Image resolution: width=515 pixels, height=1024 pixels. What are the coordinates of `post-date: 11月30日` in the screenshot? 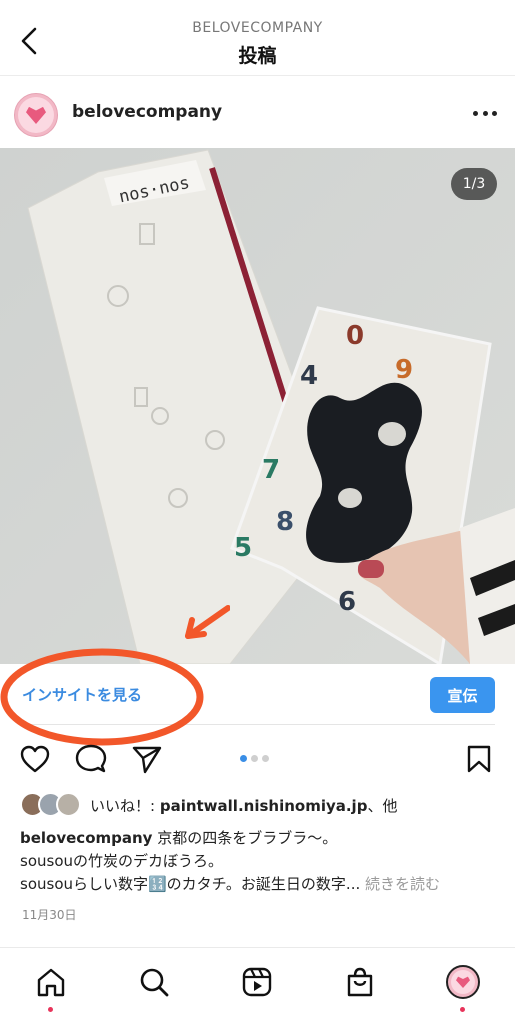 It's located at (49, 915).